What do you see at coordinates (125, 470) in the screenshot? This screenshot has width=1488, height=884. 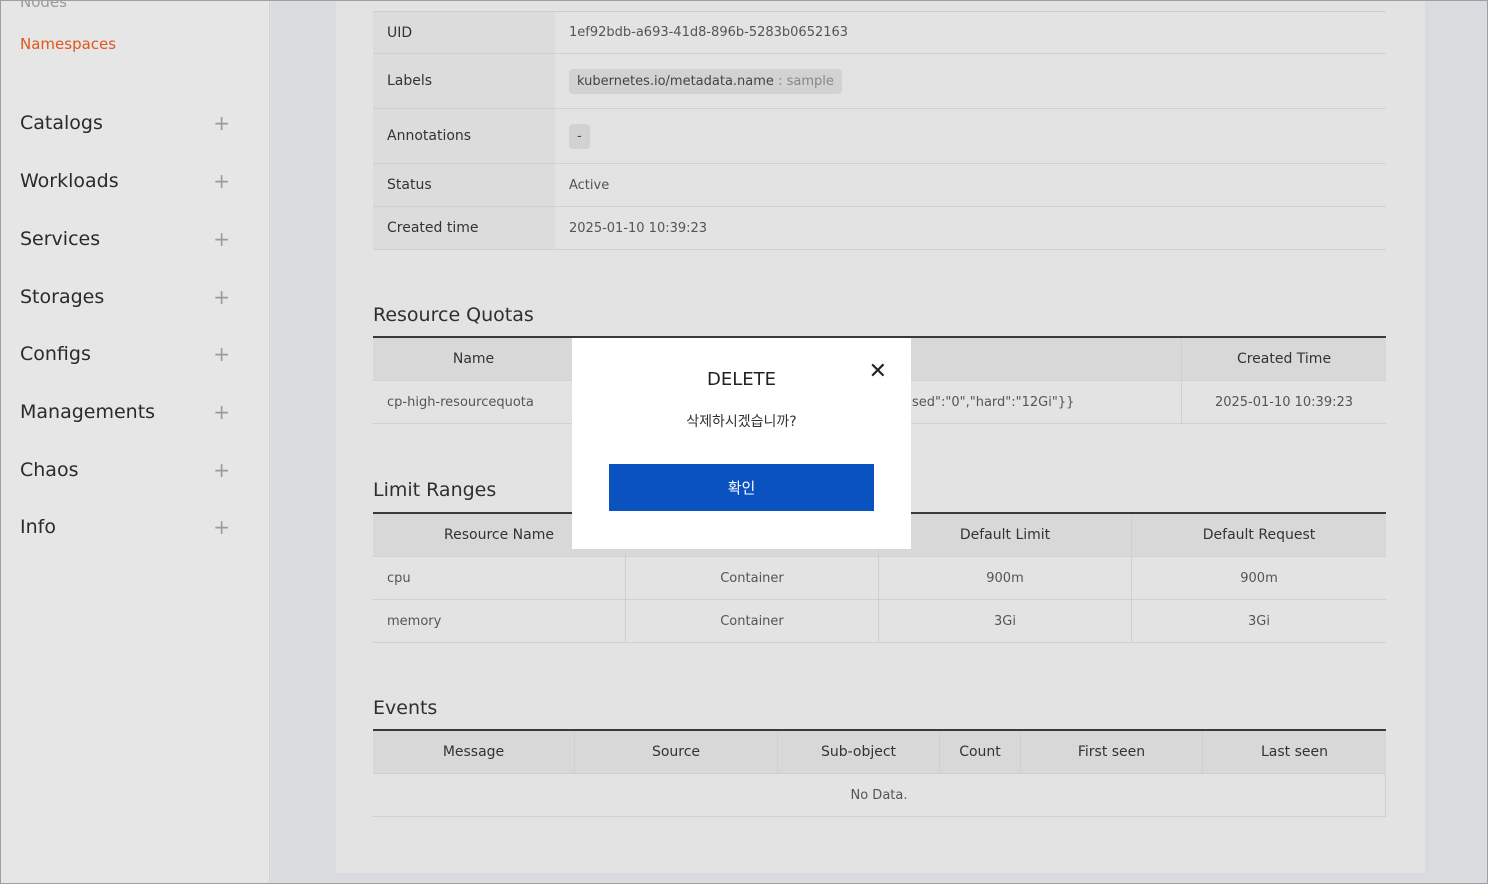 I see `sidebar-item-chaos: Chaos +` at bounding box center [125, 470].